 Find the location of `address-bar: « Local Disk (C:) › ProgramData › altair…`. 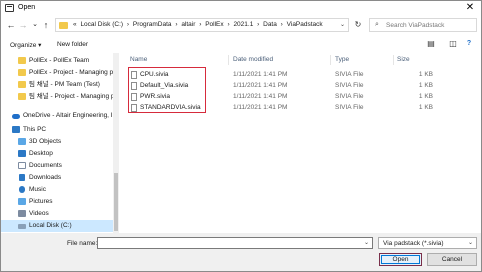

address-bar: « Local Disk (C:) › ProgramData › altair… is located at coordinates (202, 25).